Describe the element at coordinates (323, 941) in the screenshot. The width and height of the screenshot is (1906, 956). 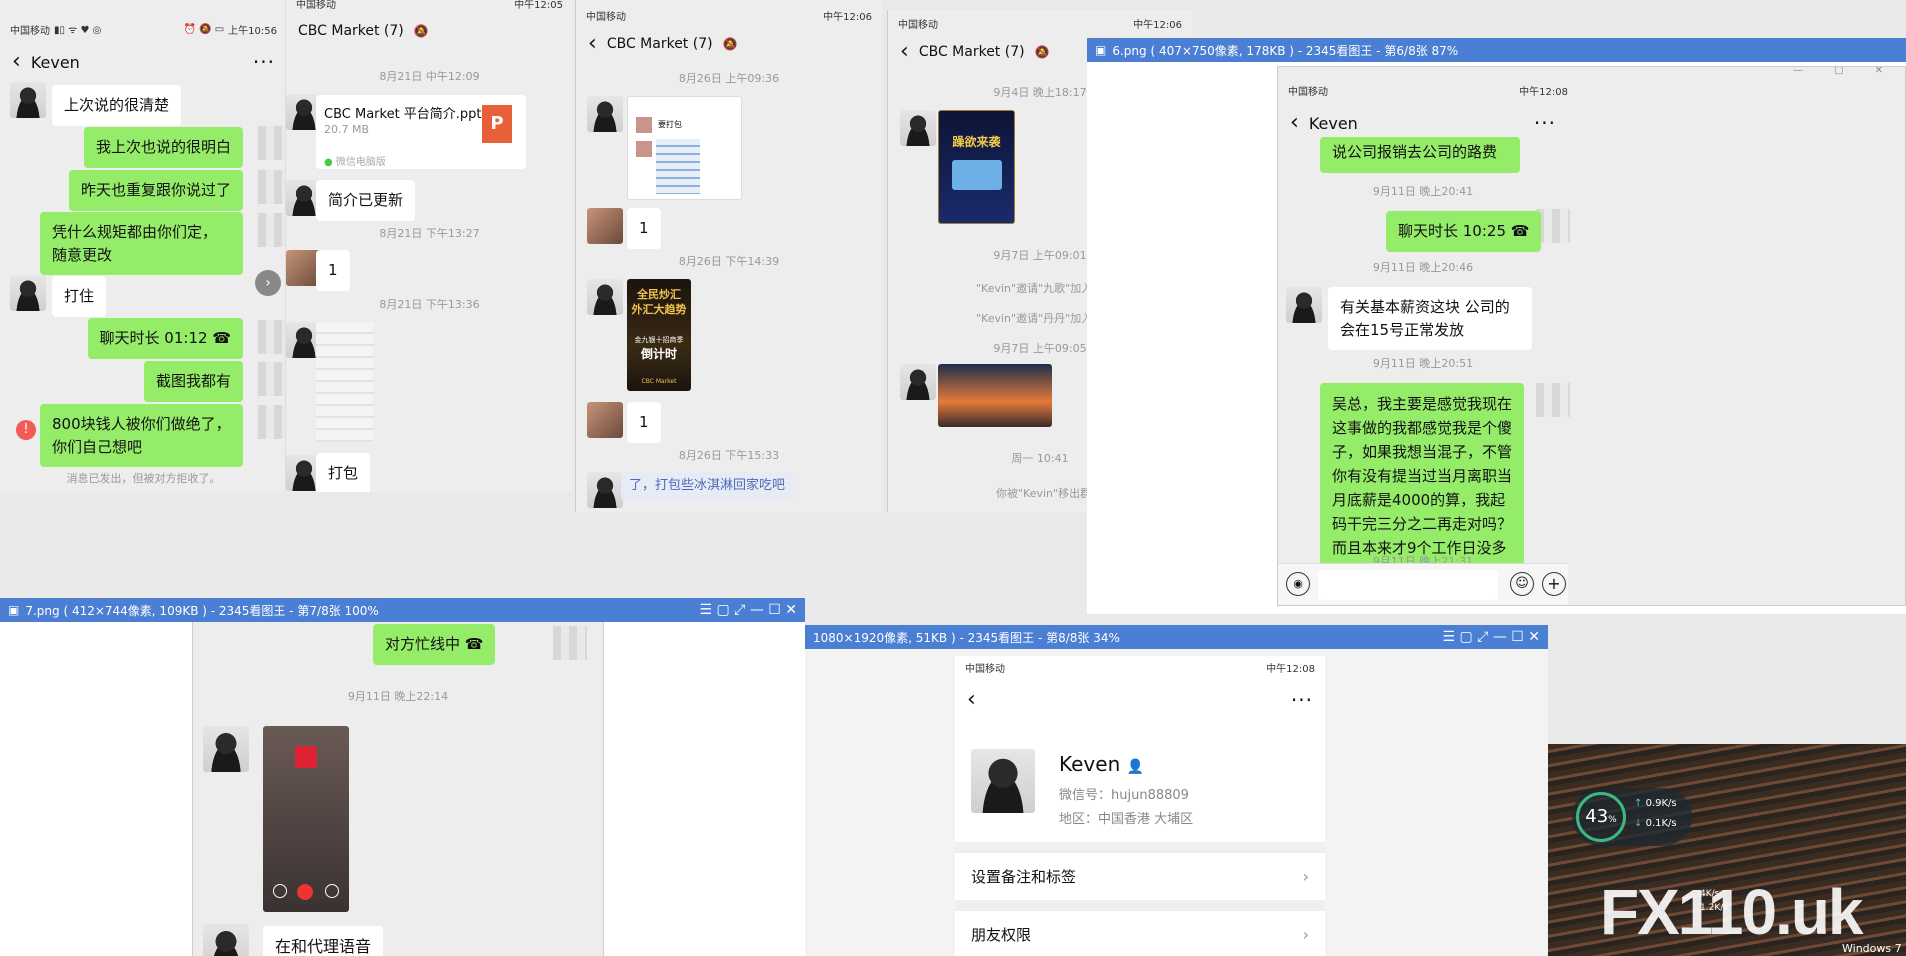
I see `message-bubble: 在和代理语音` at that location.